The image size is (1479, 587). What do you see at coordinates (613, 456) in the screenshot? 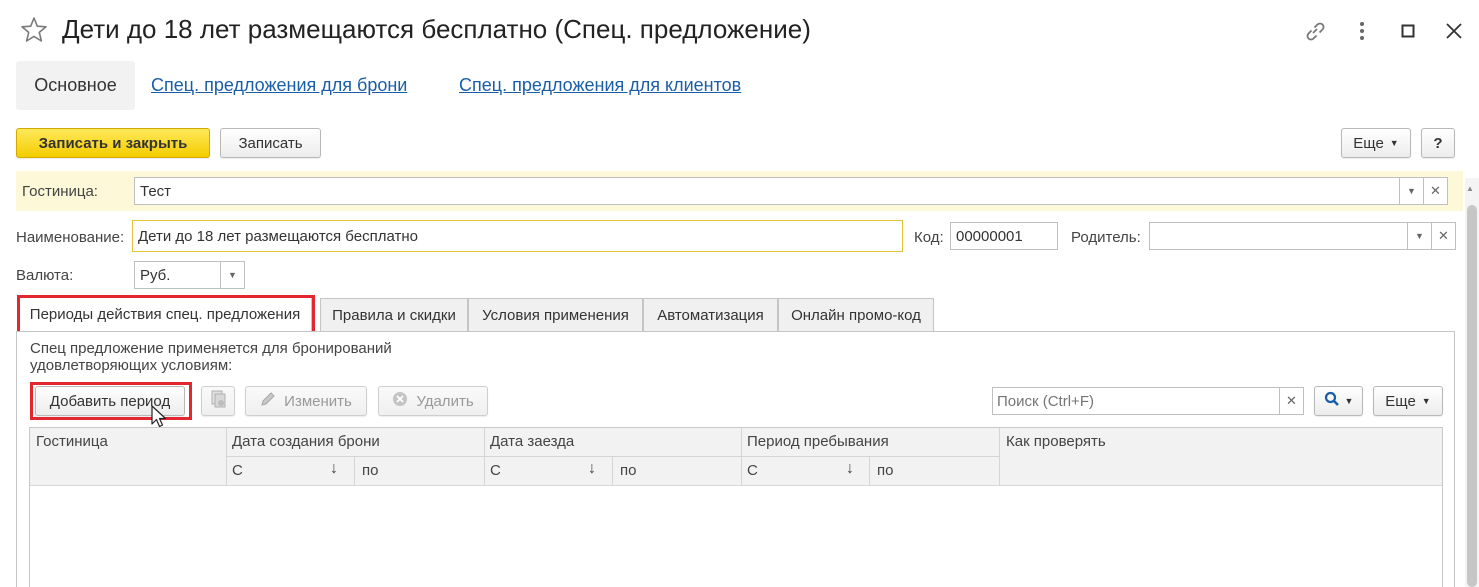
I see `header-divider` at bounding box center [613, 456].